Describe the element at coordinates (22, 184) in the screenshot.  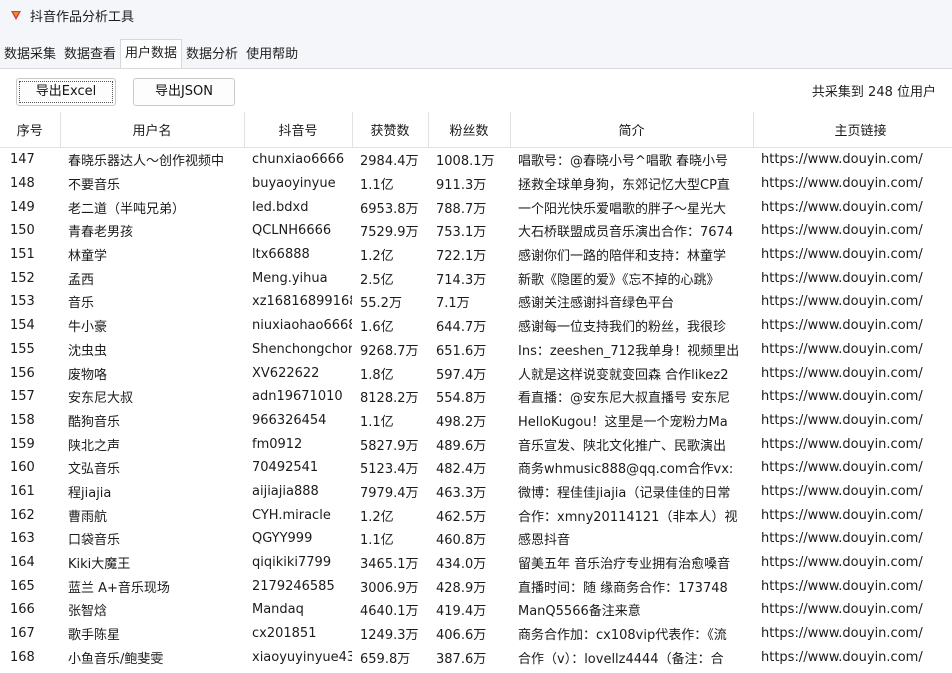
I see `cell-seq: 148` at that location.